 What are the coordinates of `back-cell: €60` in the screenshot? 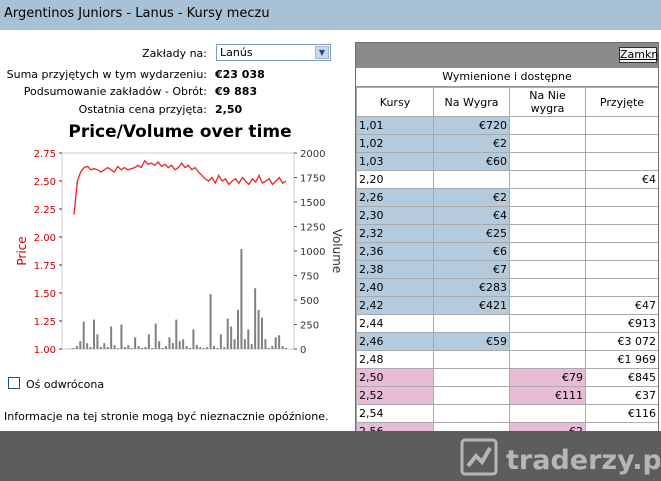 It's located at (471, 161).